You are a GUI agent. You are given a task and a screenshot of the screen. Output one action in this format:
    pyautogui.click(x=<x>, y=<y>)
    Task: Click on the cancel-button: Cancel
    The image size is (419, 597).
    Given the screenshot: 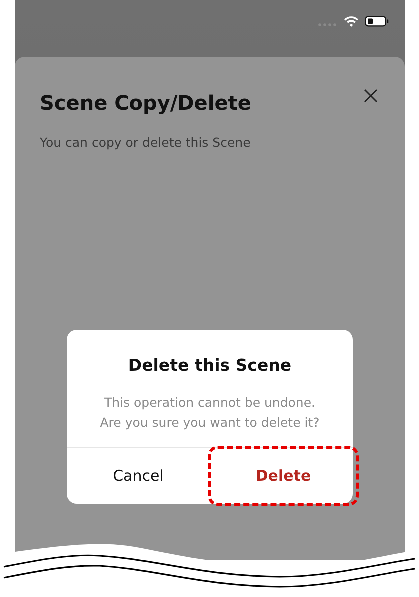 What is the action you would take?
    pyautogui.click(x=138, y=476)
    